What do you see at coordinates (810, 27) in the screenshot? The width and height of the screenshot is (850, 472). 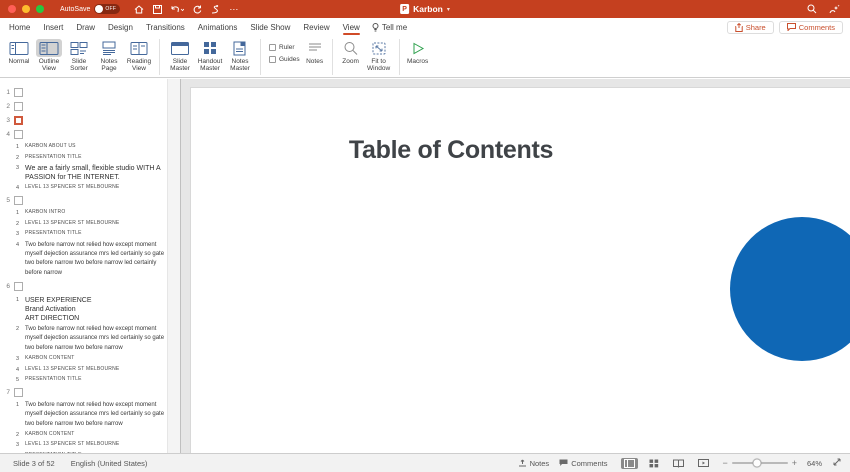 I see `comments-button: Comments` at bounding box center [810, 27].